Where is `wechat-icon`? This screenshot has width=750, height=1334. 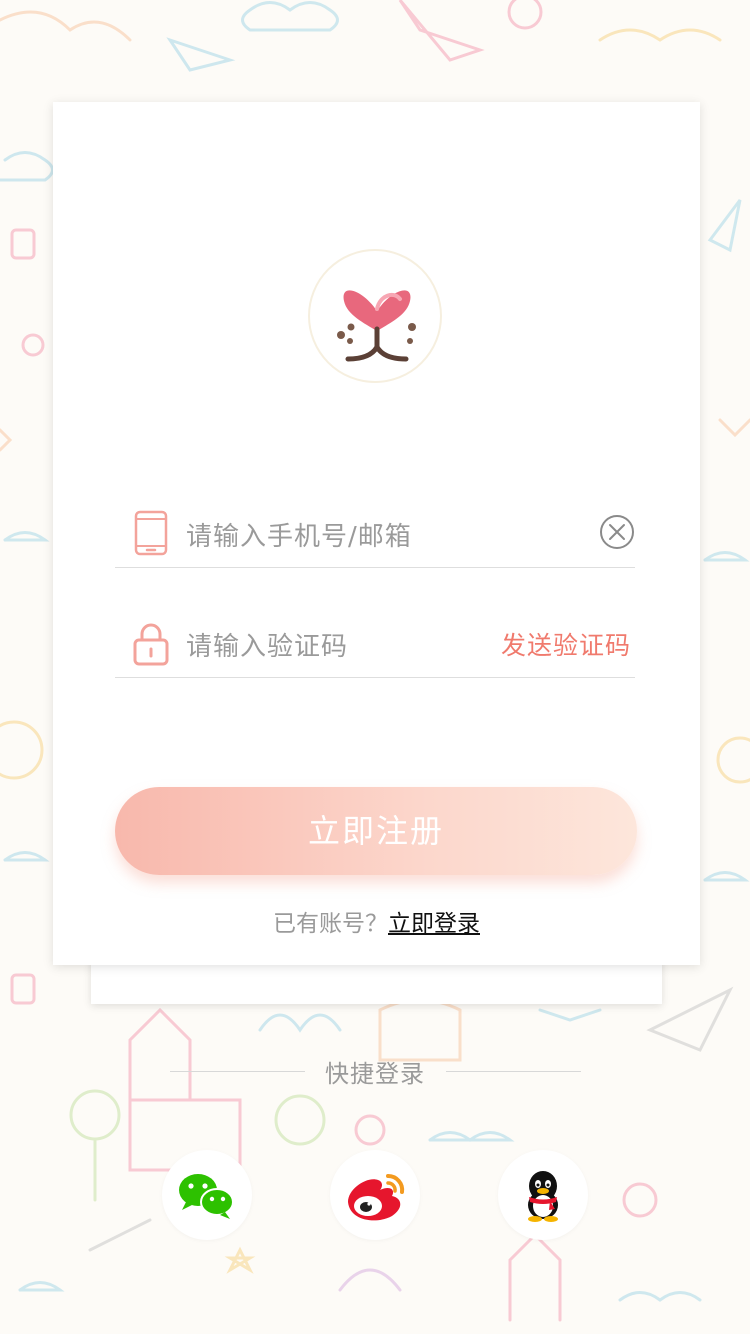 wechat-icon is located at coordinates (206, 1196).